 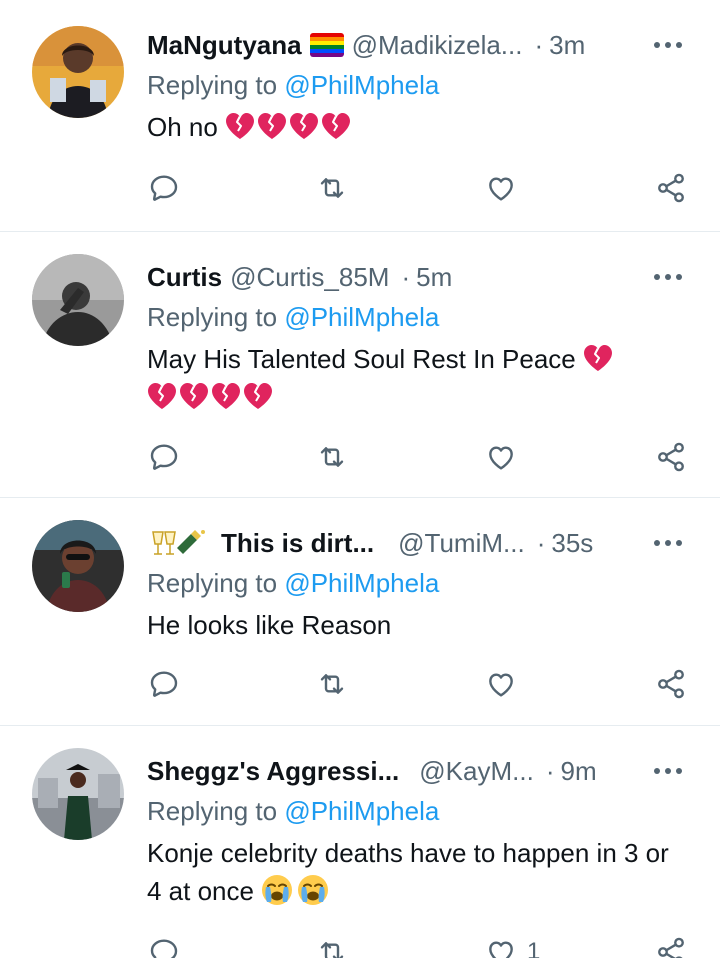 I want to click on timestamp: 9m, so click(x=578, y=771).